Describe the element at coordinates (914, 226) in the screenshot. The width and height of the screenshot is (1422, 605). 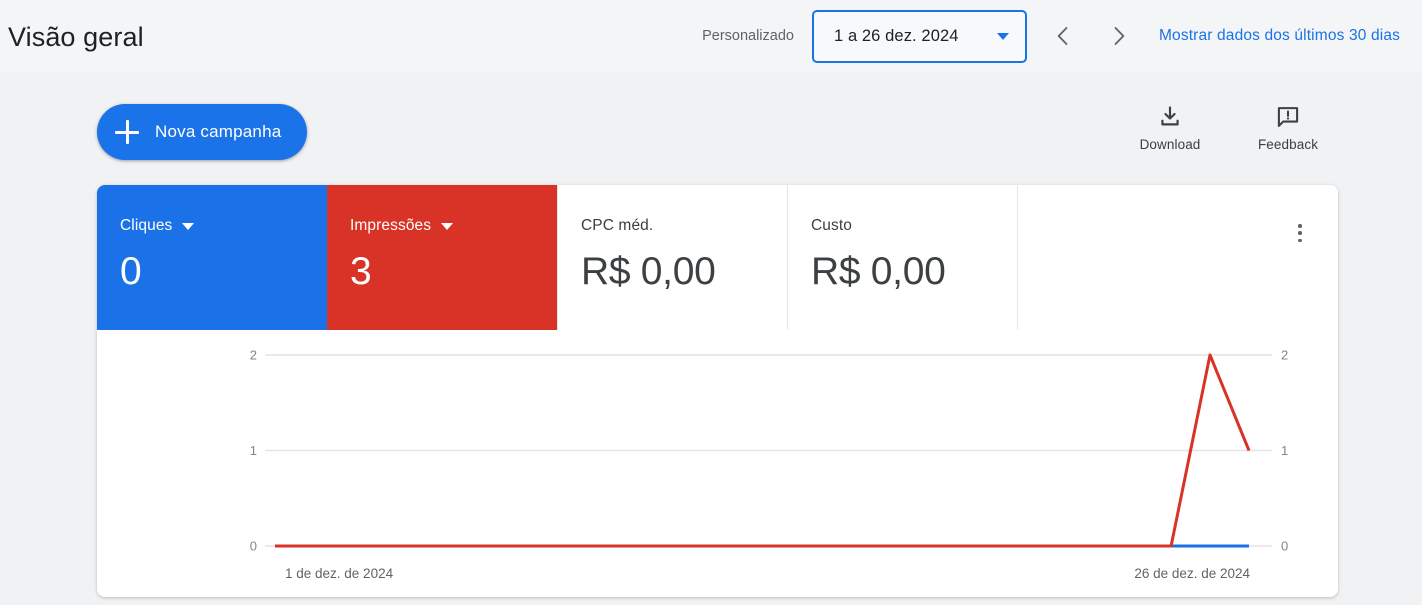
I see `metric-card-cost-label-row: Custo` at that location.